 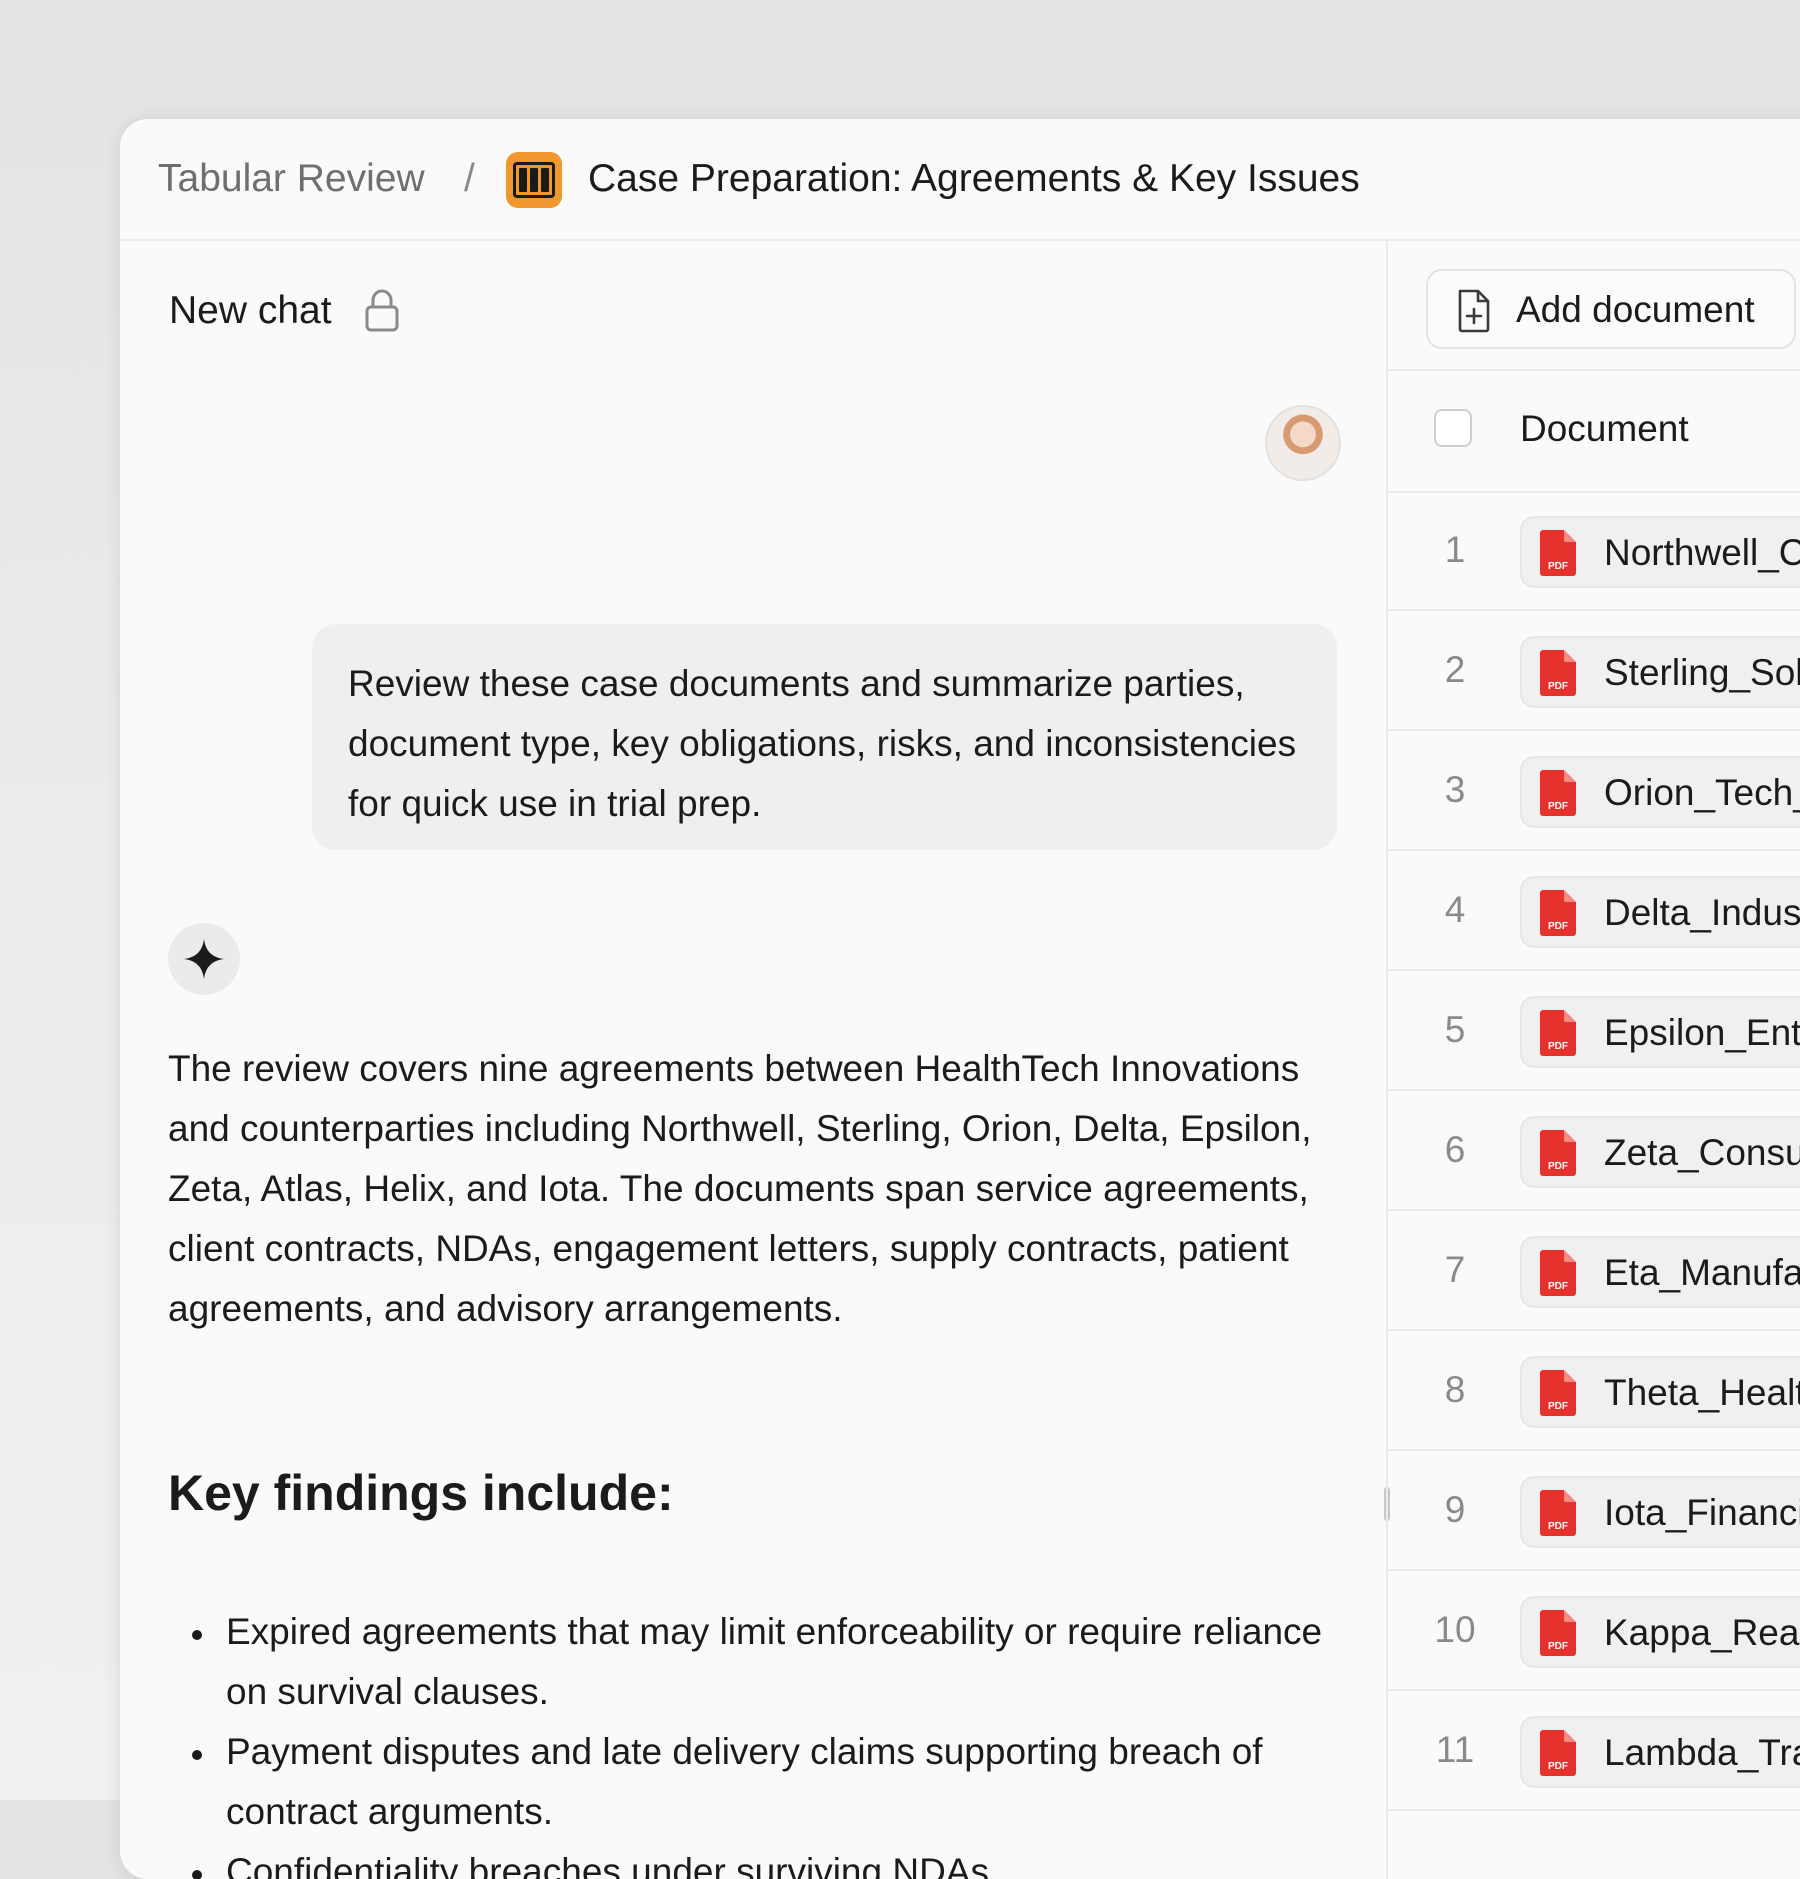 What do you see at coordinates (1455, 1029) in the screenshot?
I see `row-number: 5` at bounding box center [1455, 1029].